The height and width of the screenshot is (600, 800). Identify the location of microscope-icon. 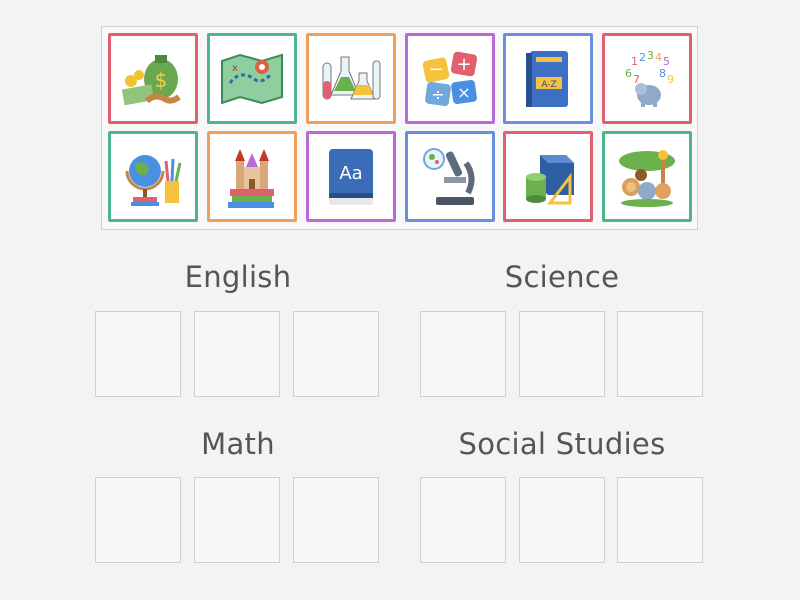
(449, 176).